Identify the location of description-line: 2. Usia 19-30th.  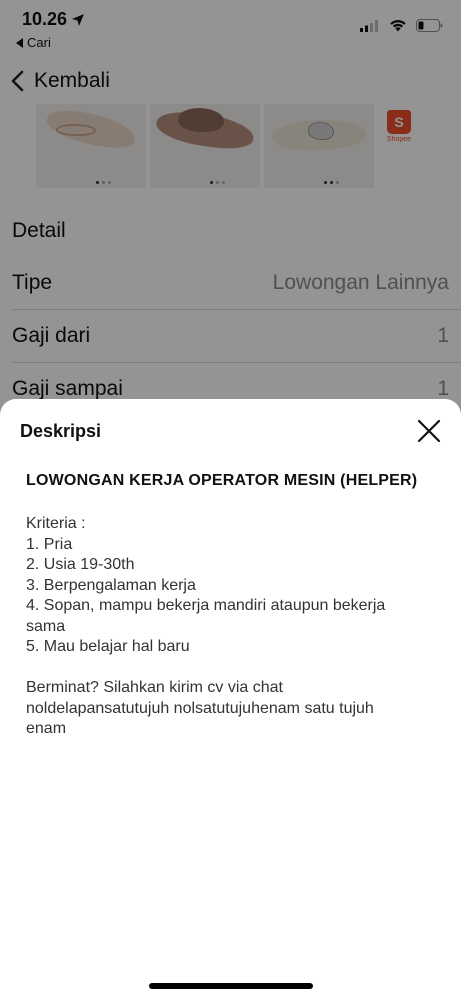
(80, 564).